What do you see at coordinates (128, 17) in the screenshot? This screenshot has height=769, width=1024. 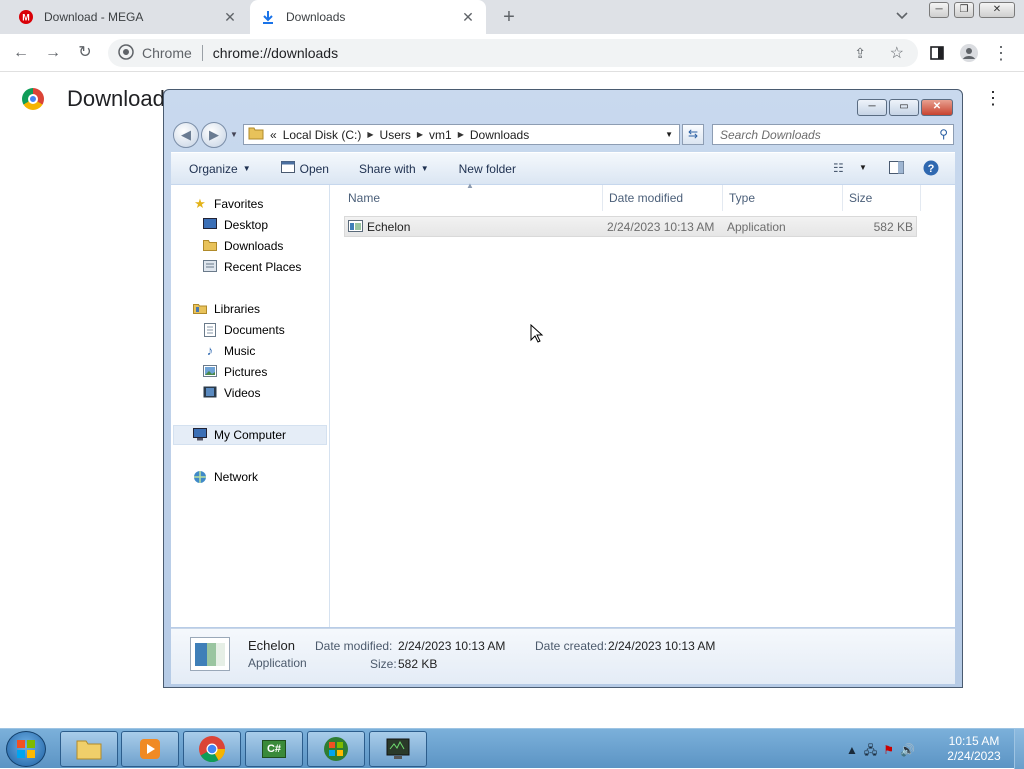 I see `tab-mega: M Download - MEGA ✕` at bounding box center [128, 17].